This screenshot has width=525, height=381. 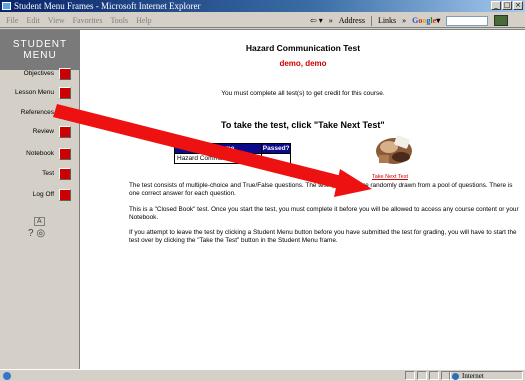 I want to click on menu-header-line1: STUDENT, so click(x=40, y=44).